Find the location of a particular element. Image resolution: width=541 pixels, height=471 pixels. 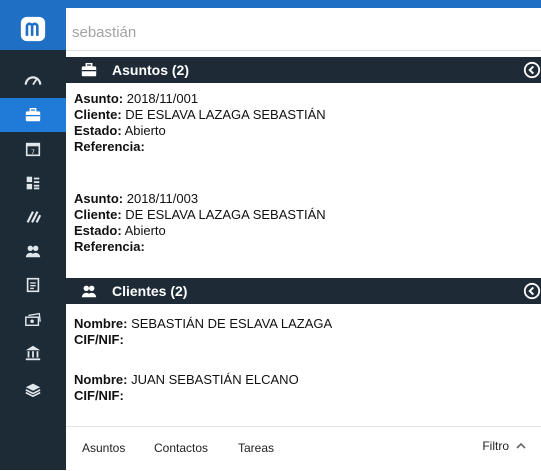

sidebar-item-asuntos is located at coordinates (33, 115).